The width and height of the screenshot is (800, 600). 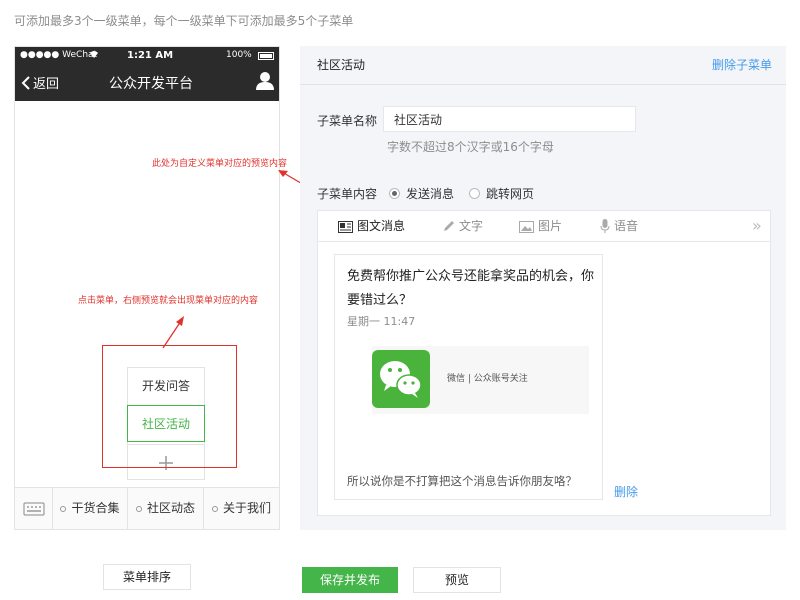 What do you see at coordinates (220, 164) in the screenshot?
I see `annotation-preview-note: 此处为自定义菜单对应的预览内容` at bounding box center [220, 164].